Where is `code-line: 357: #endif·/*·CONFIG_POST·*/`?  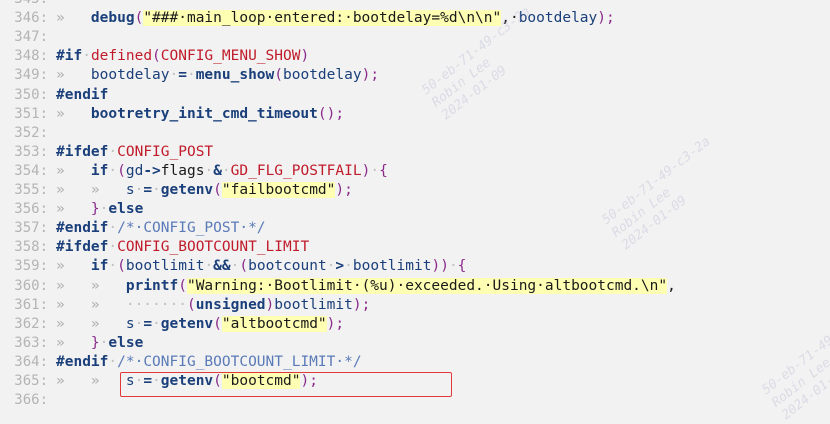 code-line: 357: #endif·/*·CONFIG_POST·*/ is located at coordinates (415, 228).